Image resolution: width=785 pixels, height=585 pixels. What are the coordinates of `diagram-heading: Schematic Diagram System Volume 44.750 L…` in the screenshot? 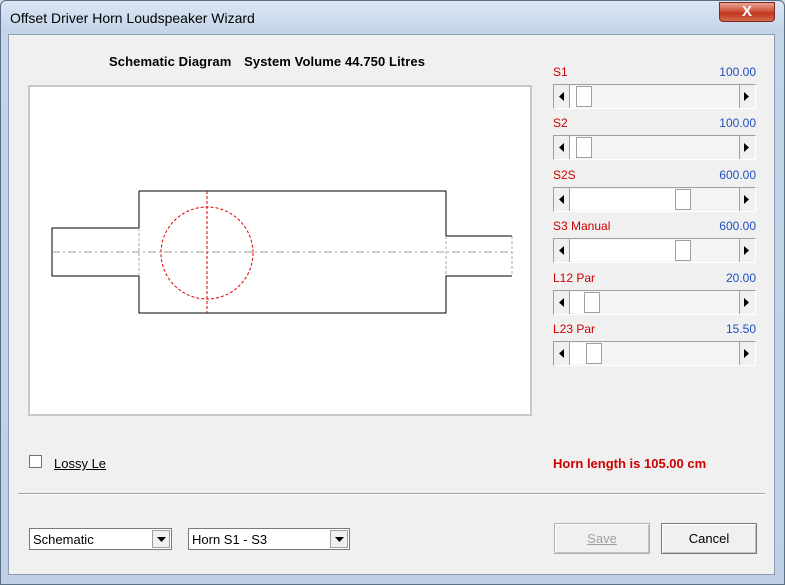 It's located at (271, 61).